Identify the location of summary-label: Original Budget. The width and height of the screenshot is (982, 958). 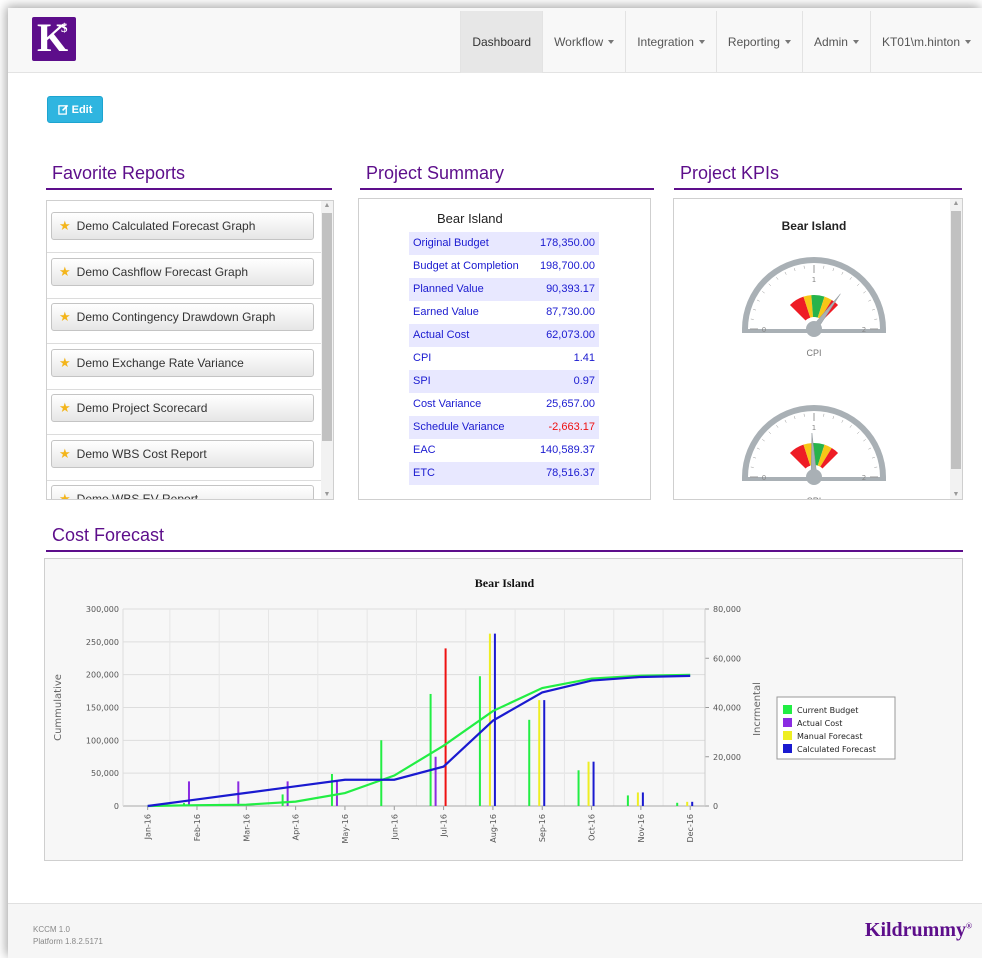
(451, 243).